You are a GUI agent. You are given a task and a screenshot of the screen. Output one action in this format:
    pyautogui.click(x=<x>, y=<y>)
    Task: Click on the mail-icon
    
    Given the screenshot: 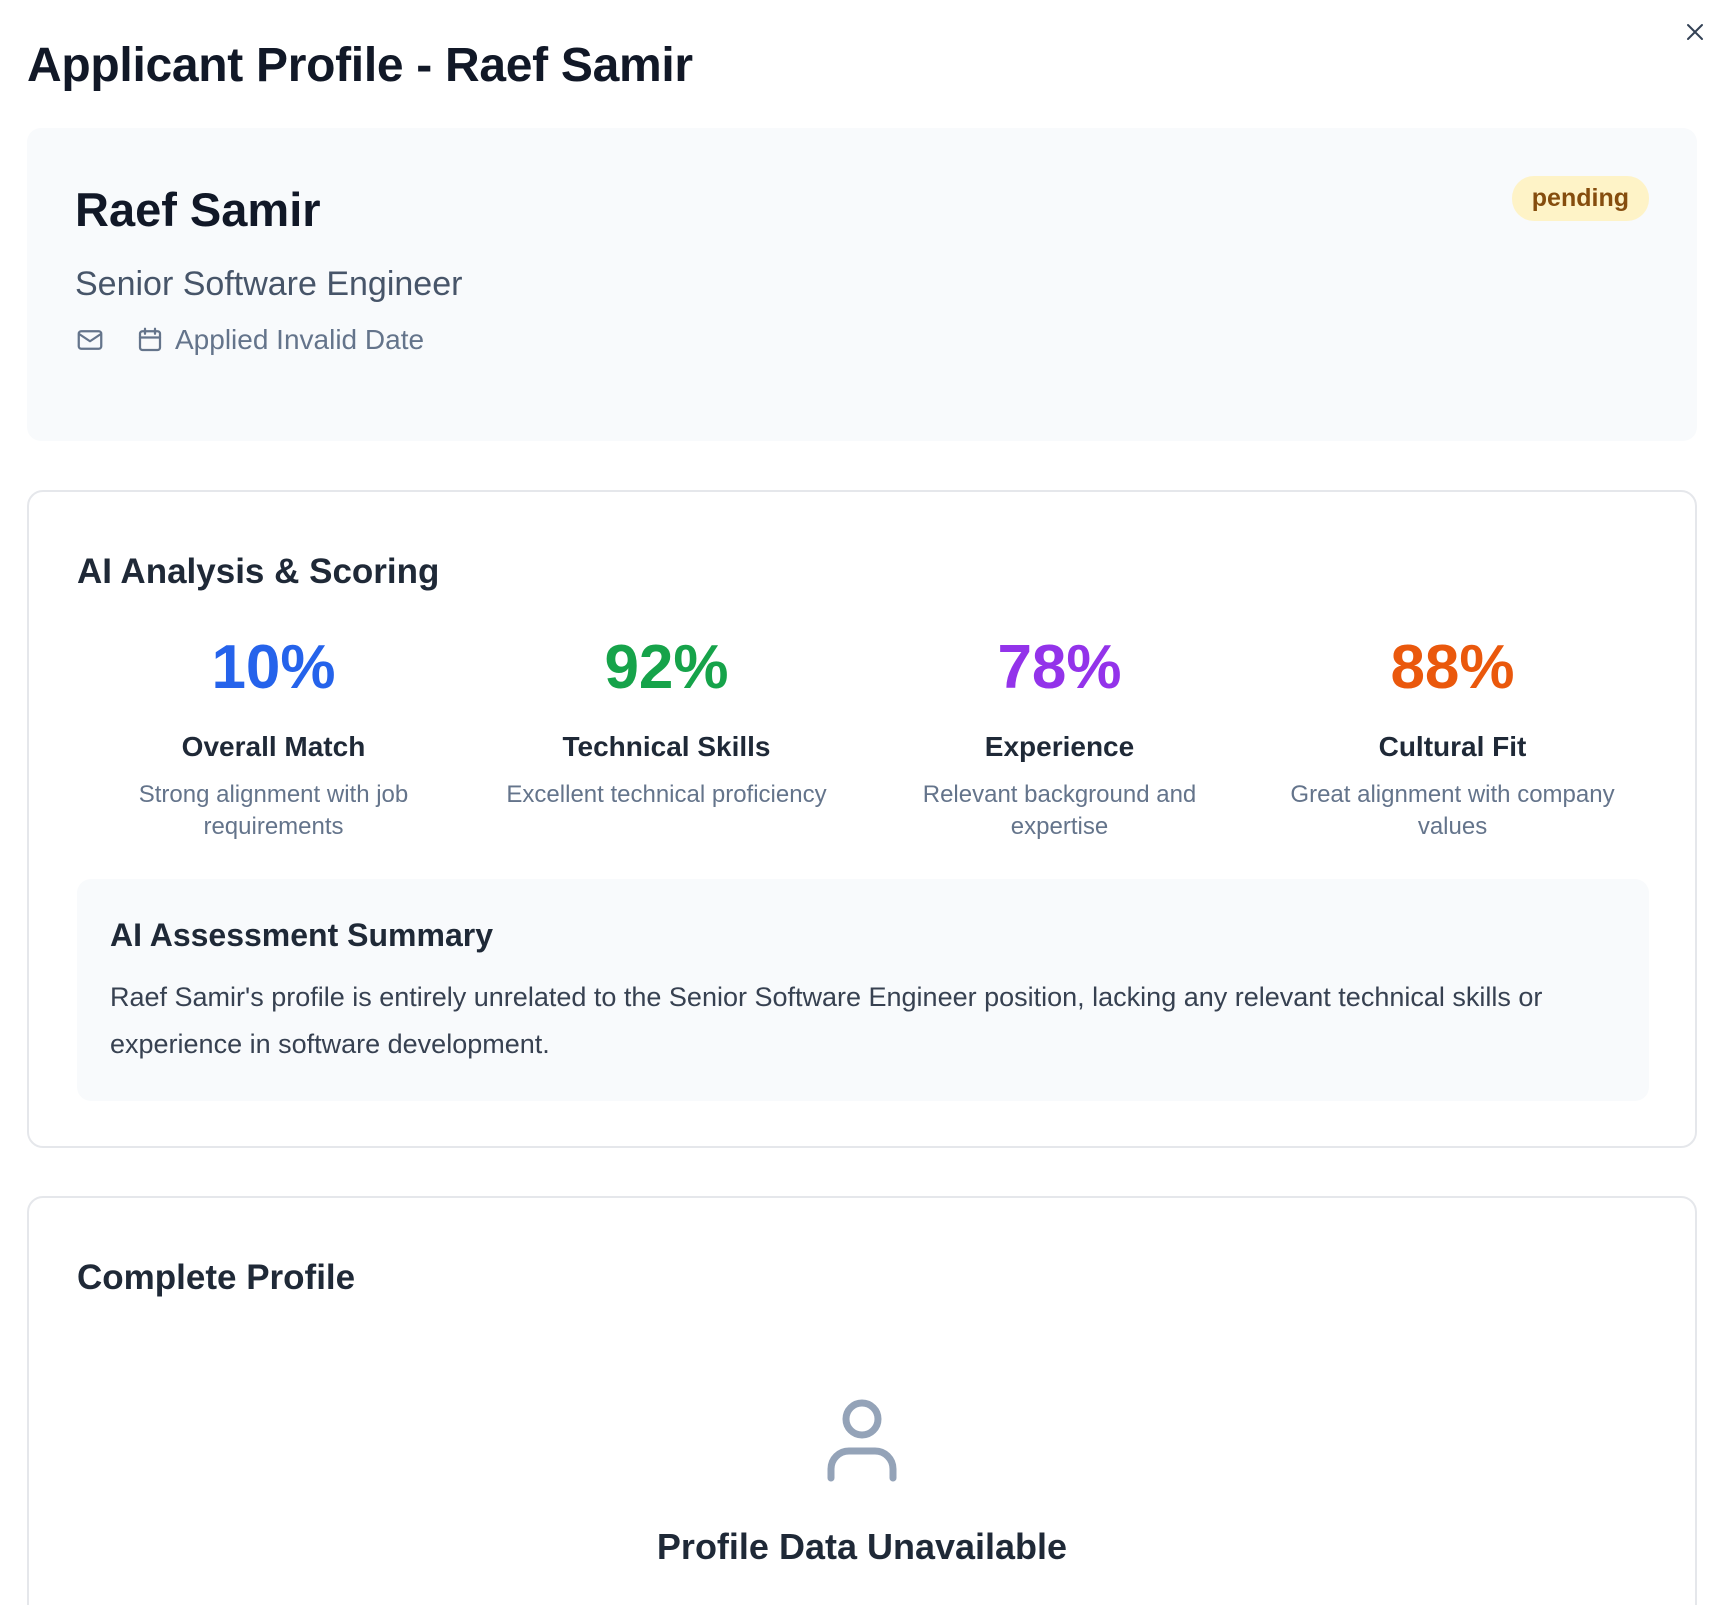 What is the action you would take?
    pyautogui.click(x=90, y=340)
    